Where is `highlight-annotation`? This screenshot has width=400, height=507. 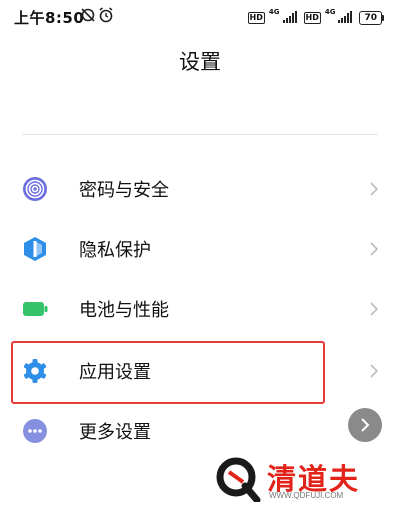 highlight-annotation is located at coordinates (168, 372).